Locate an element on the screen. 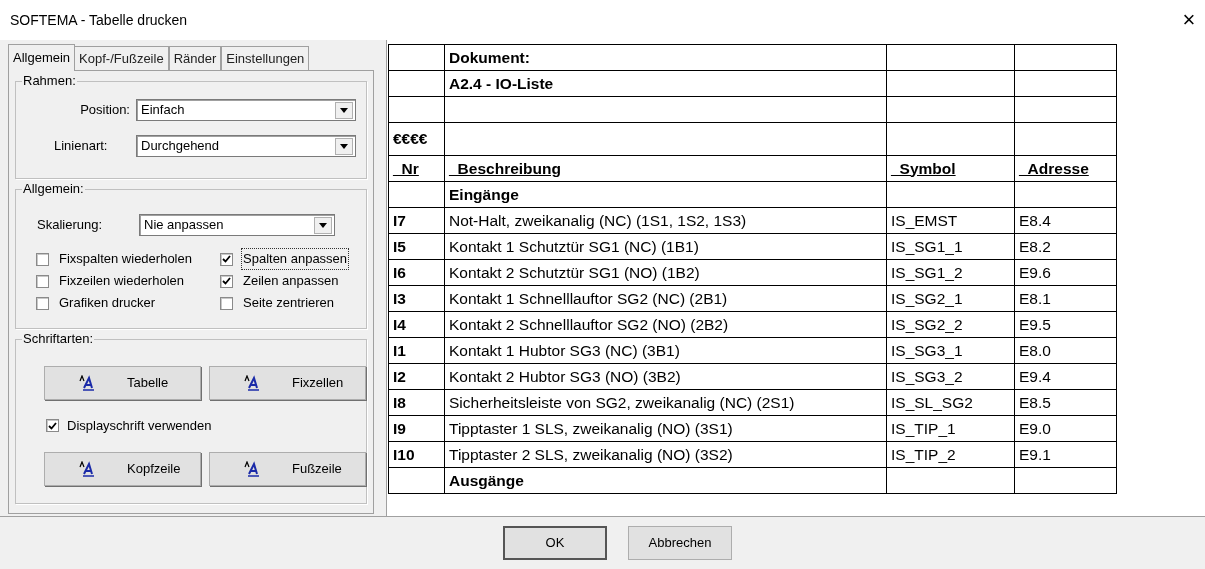 Image resolution: width=1205 pixels, height=569 pixels. font-button: Fixzellen is located at coordinates (287, 383).